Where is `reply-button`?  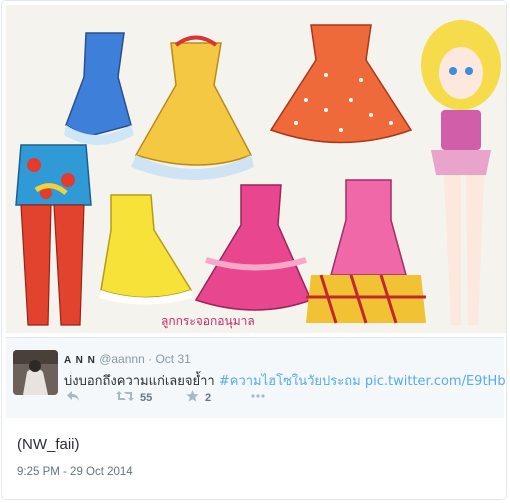
reply-button is located at coordinates (73, 397).